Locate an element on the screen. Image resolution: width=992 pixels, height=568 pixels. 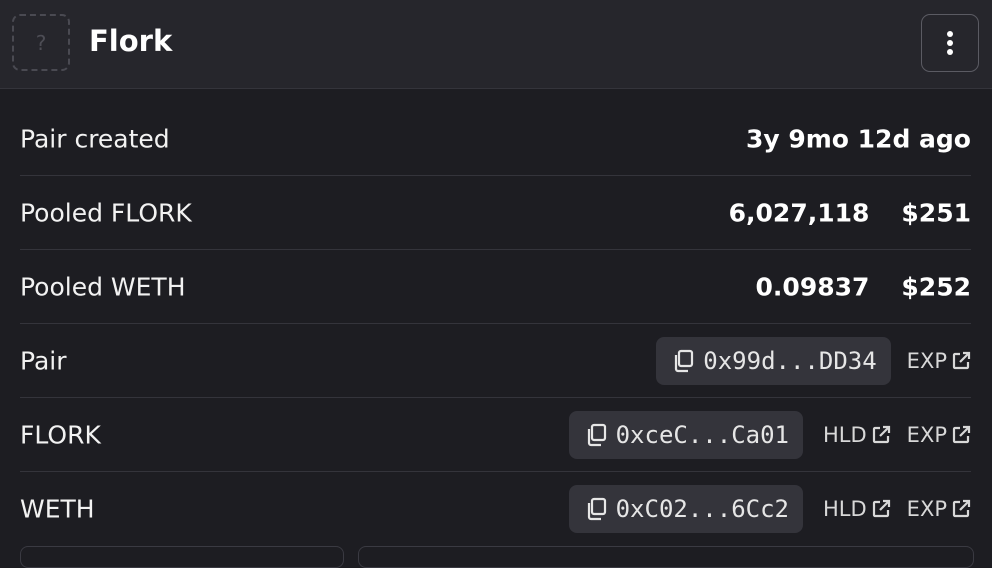
pooled-amount: 6,027,118 is located at coordinates (799, 212).